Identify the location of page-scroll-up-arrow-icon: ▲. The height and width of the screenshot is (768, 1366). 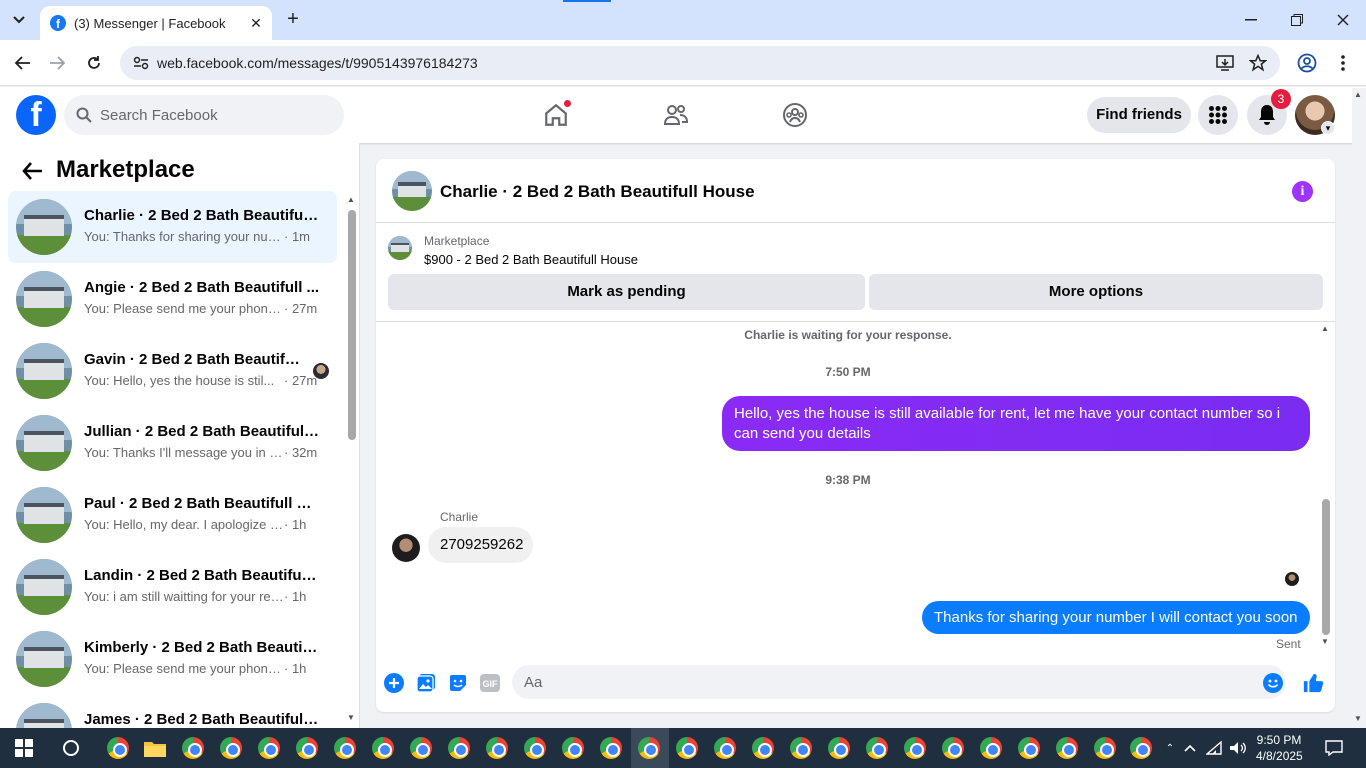
(1358, 94).